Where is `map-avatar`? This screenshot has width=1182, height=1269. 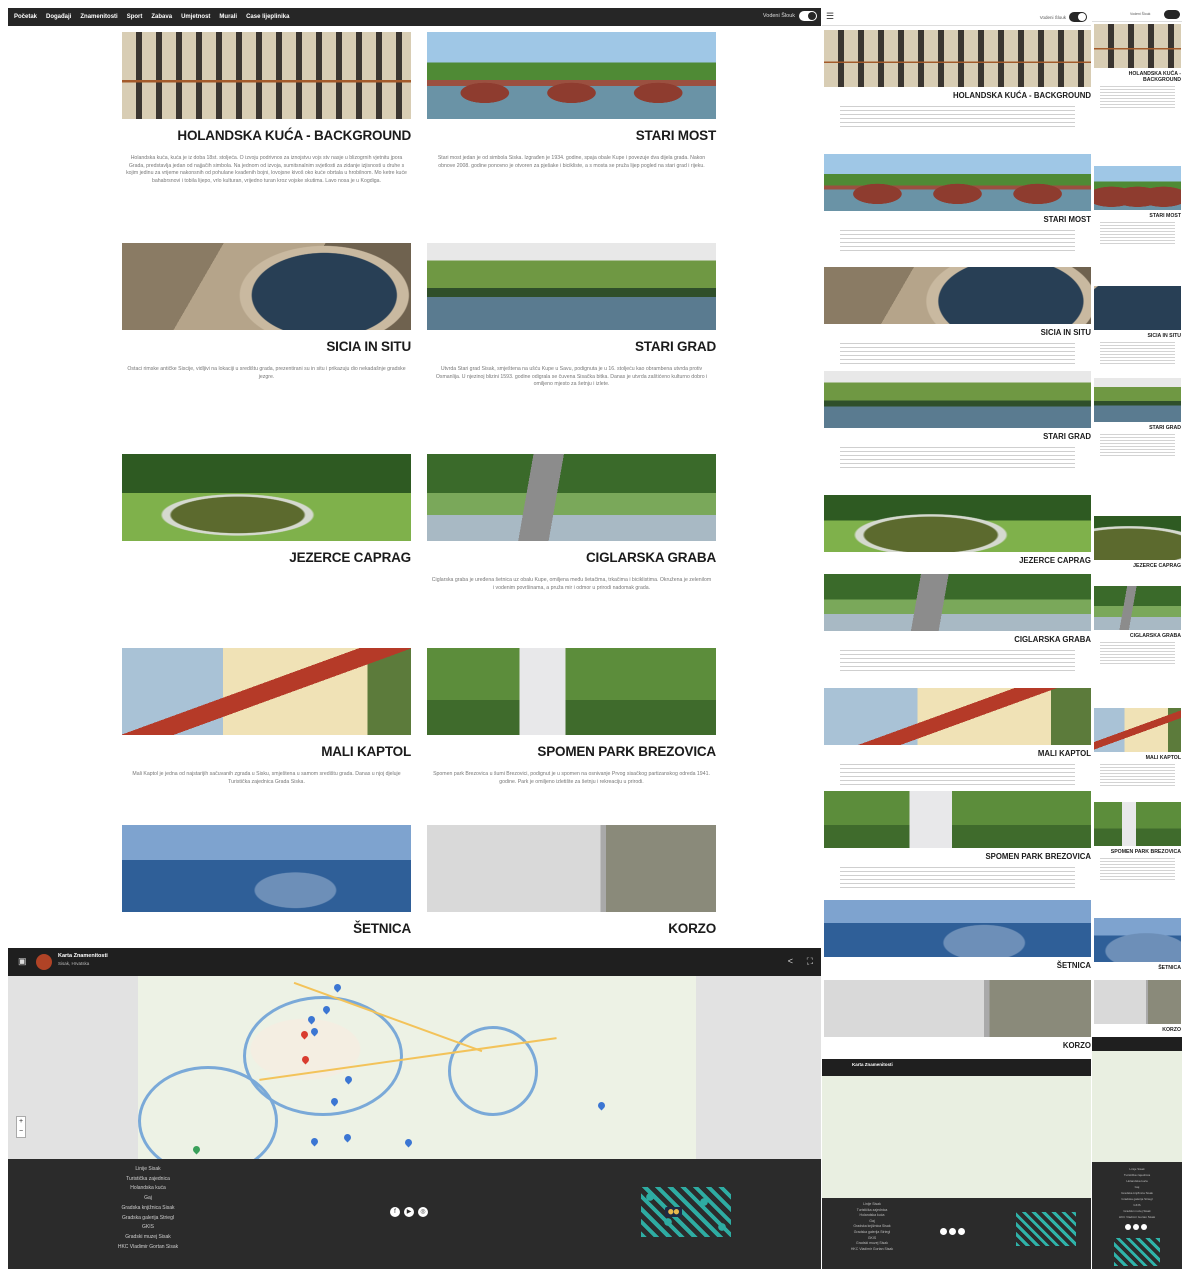 map-avatar is located at coordinates (44, 962).